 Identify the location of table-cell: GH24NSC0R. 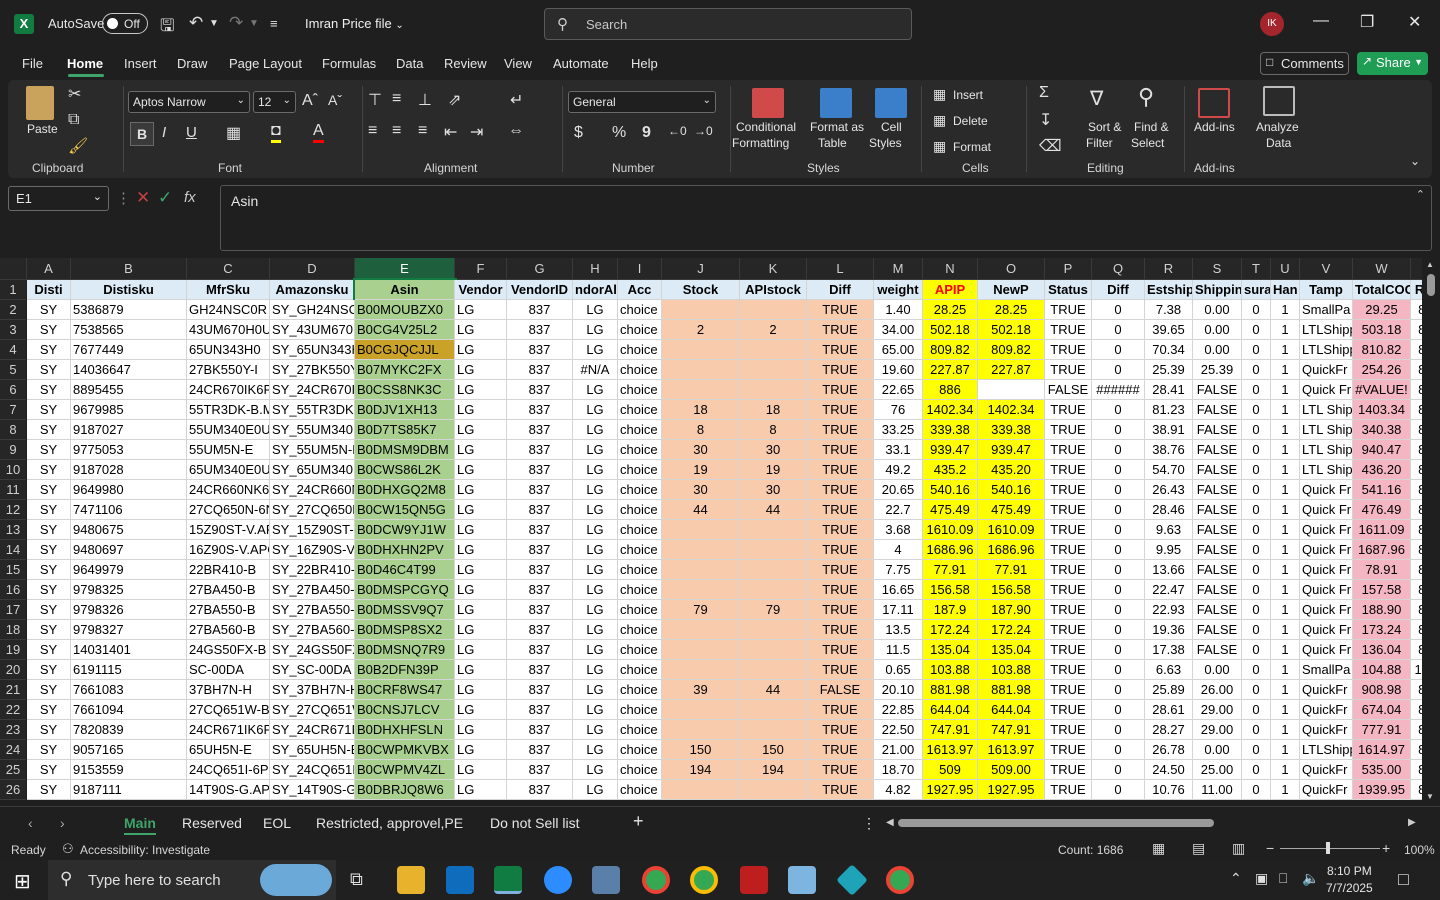
(228, 310).